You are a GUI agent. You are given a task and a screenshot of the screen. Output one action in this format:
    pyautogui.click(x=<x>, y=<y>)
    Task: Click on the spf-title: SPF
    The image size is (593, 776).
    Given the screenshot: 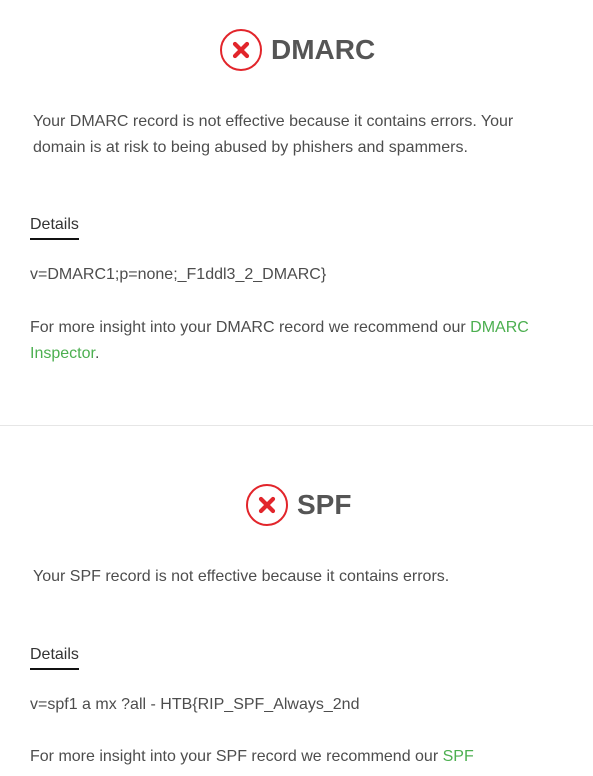 What is the action you would take?
    pyautogui.click(x=324, y=504)
    